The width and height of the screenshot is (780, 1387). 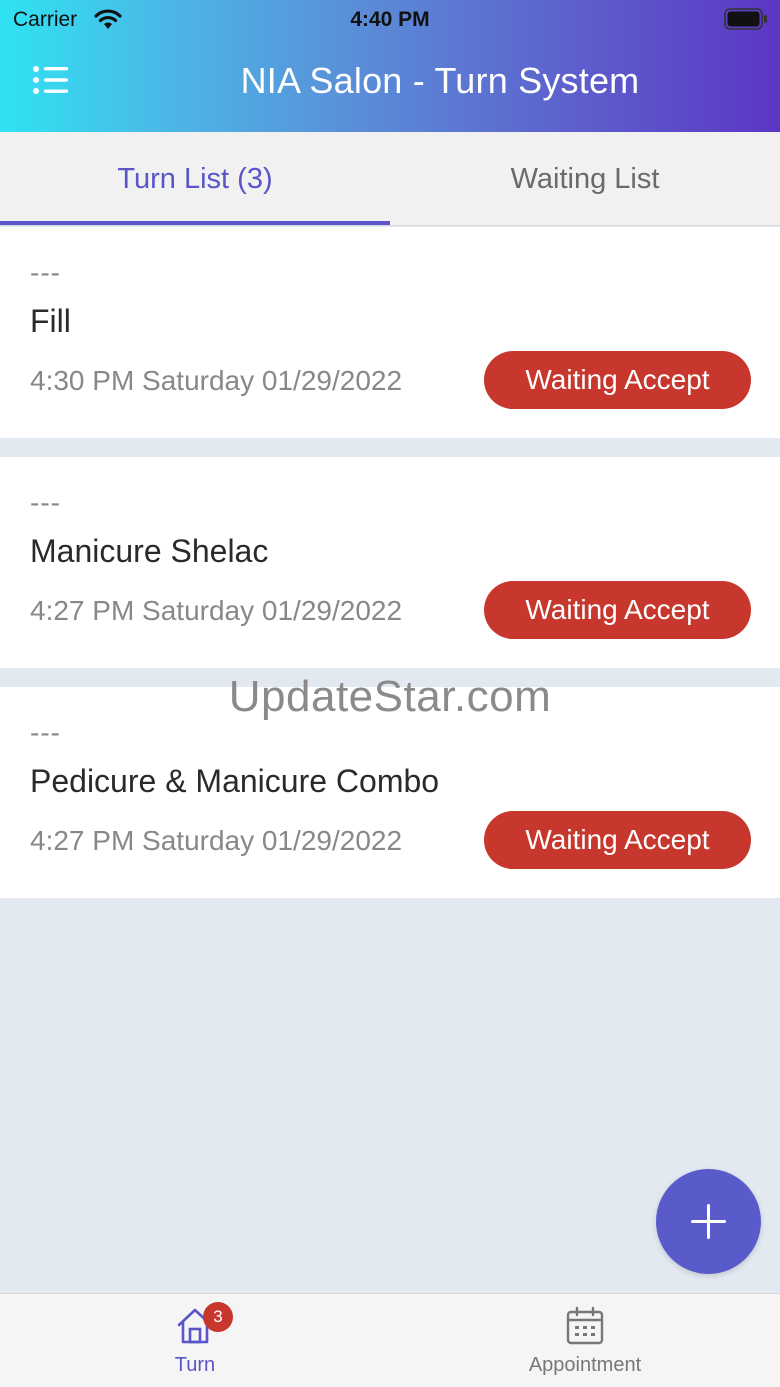 I want to click on plus-icon, so click(x=708, y=1224).